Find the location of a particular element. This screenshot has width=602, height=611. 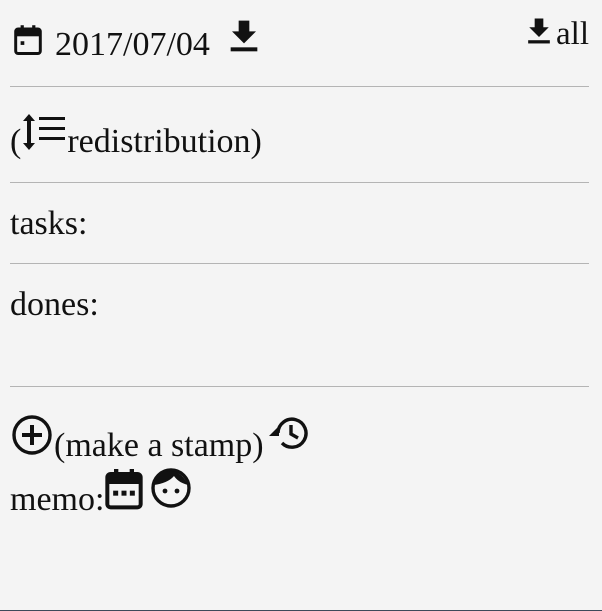

date-header: 2017/07/04 all is located at coordinates (299, 43).